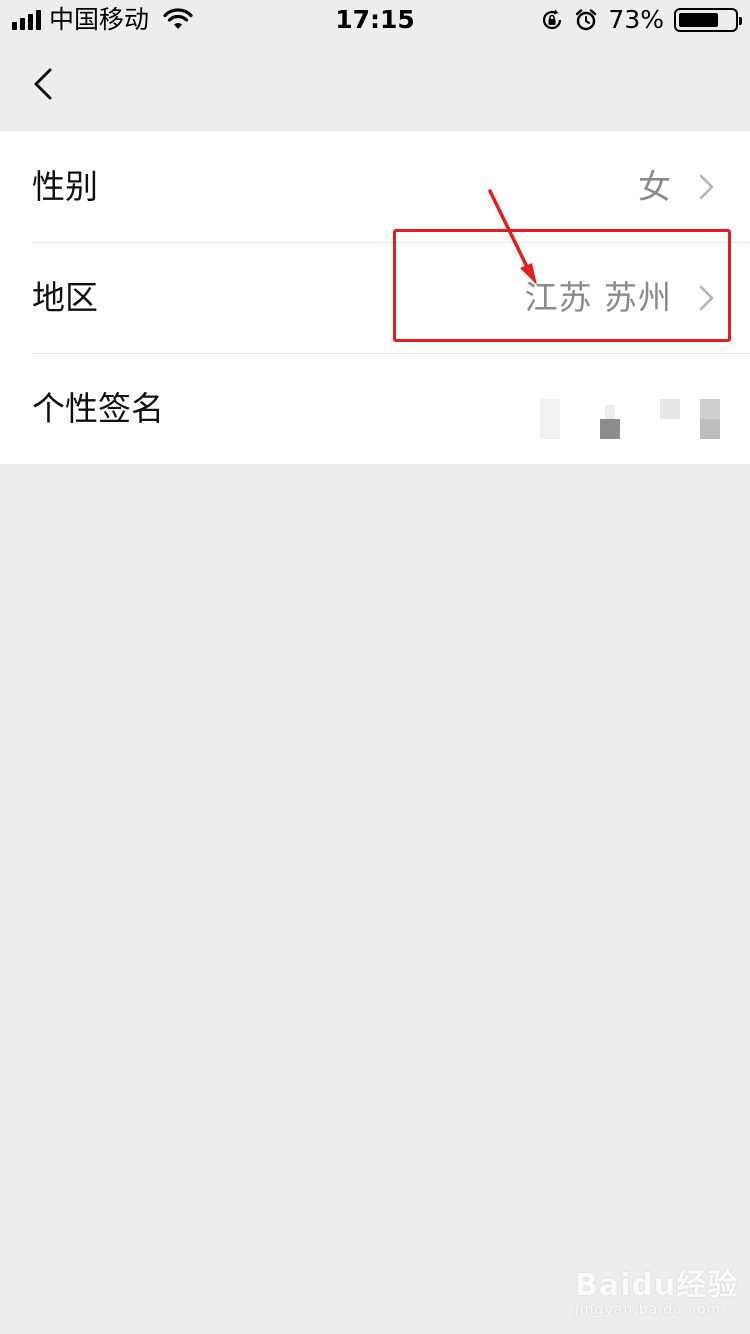 The width and height of the screenshot is (750, 1334). I want to click on gender-label: 性别, so click(65, 186).